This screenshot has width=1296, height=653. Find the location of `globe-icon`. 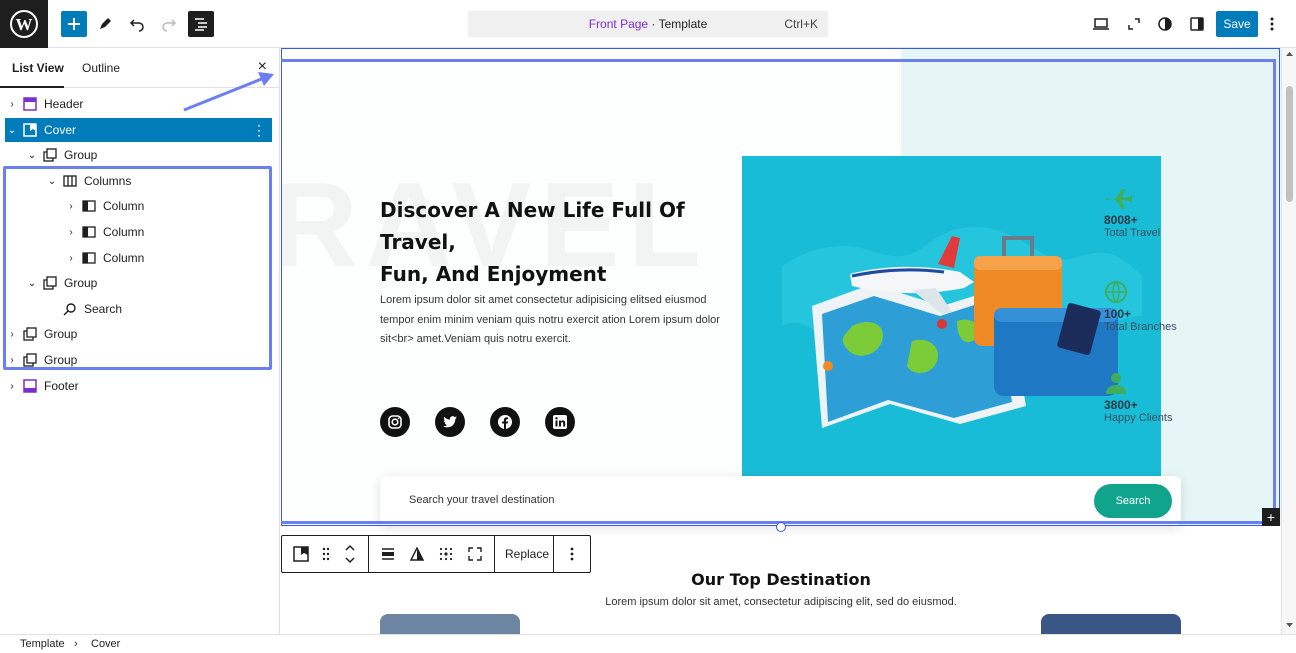

globe-icon is located at coordinates (1116, 292).